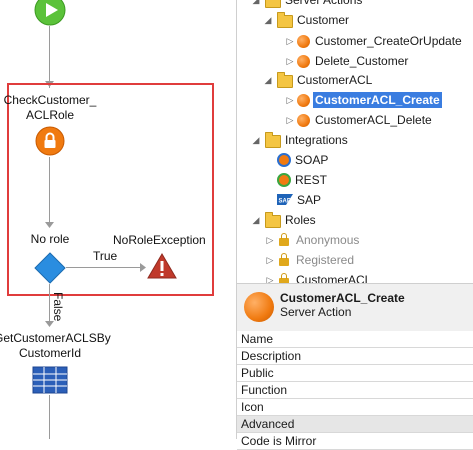 This screenshot has width=473, height=450. I want to click on sap-icon: SAP, so click(285, 199).